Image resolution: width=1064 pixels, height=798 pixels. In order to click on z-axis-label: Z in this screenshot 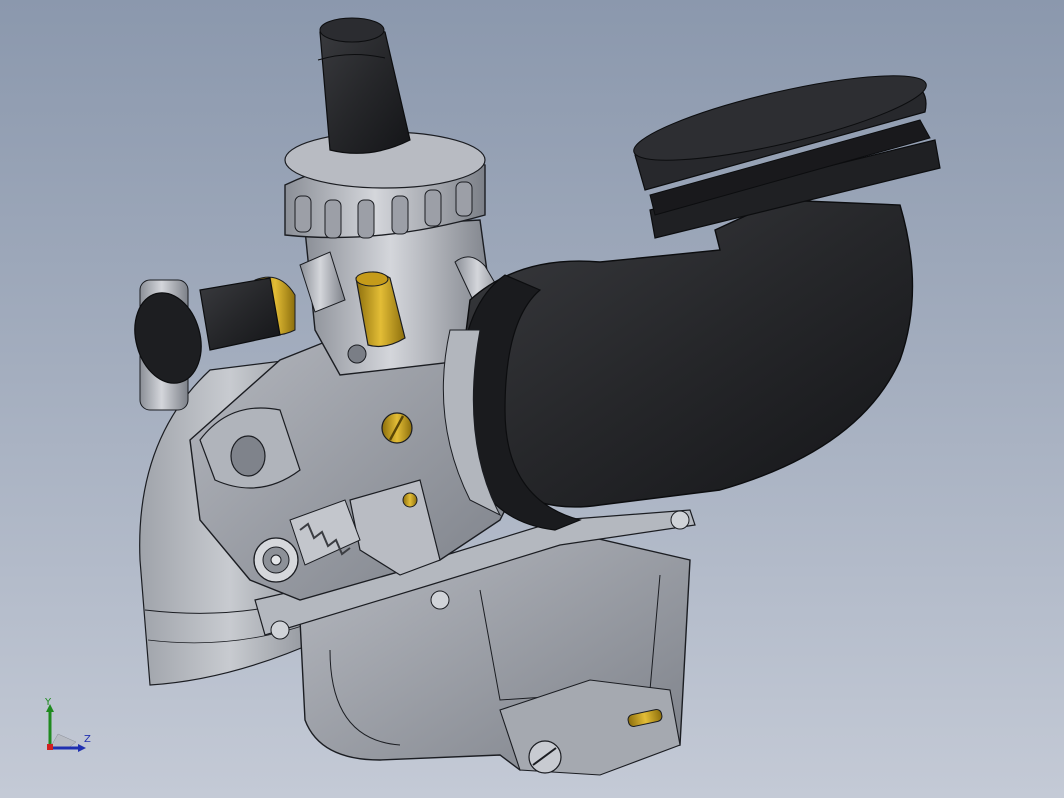, I will do `click(87, 739)`.